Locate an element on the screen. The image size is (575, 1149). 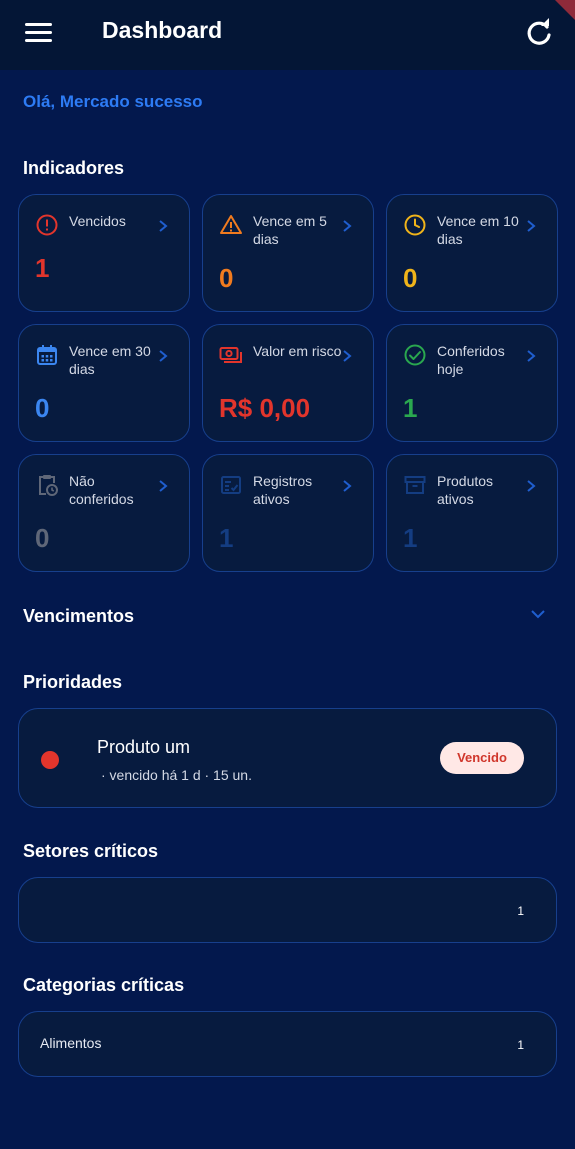
indicator-card-conferidos-hoje: Conferidos hoje 1 is located at coordinates (472, 383).